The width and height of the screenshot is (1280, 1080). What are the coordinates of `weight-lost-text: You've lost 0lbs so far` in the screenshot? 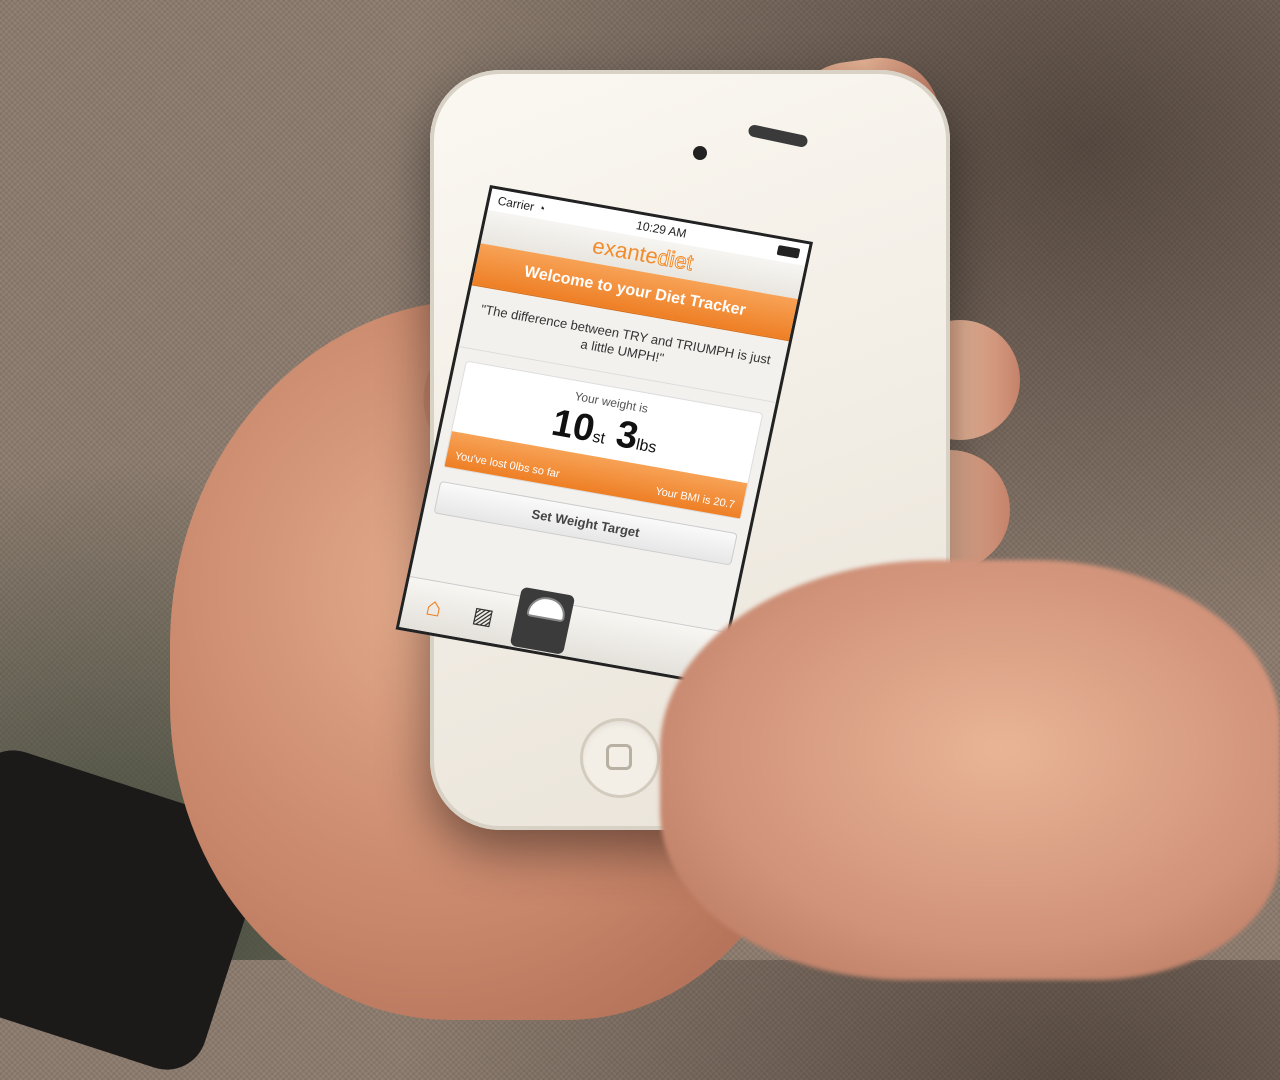 It's located at (507, 465).